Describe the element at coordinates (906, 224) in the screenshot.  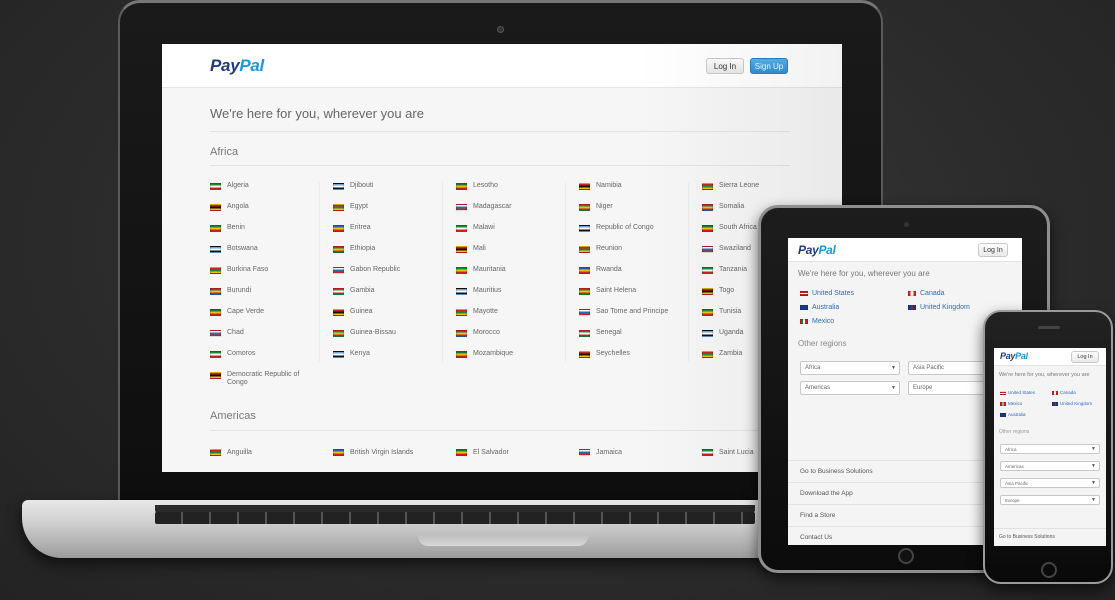
I see `tablet-camera` at that location.